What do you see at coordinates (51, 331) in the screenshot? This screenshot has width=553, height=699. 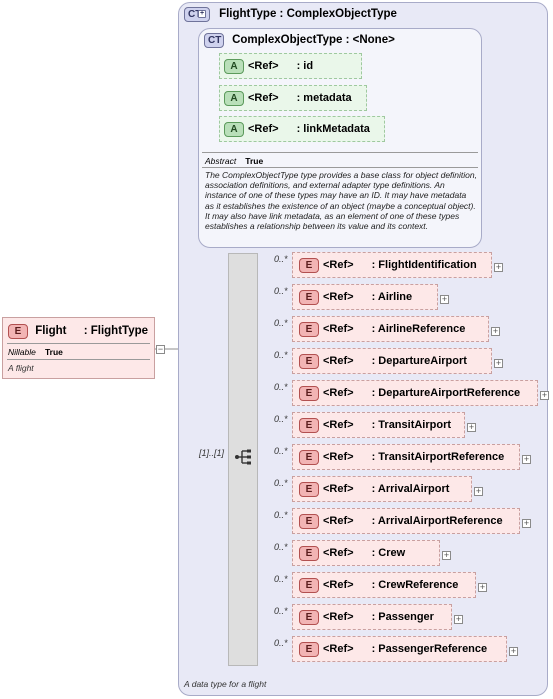 I see `flight-name: Flight` at bounding box center [51, 331].